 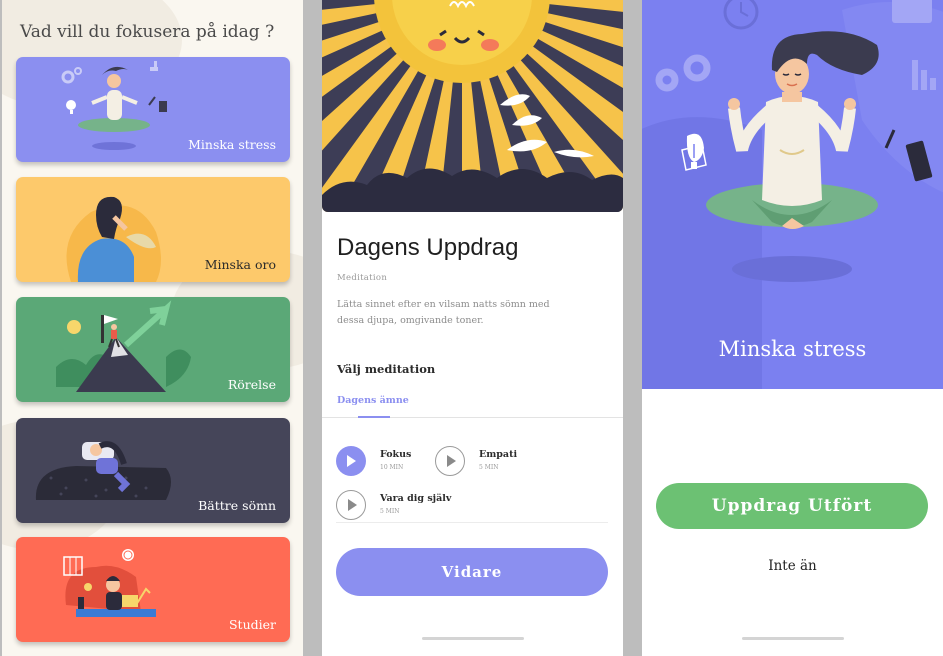 What do you see at coordinates (472, 572) in the screenshot?
I see `continue-button: Vidare` at bounding box center [472, 572].